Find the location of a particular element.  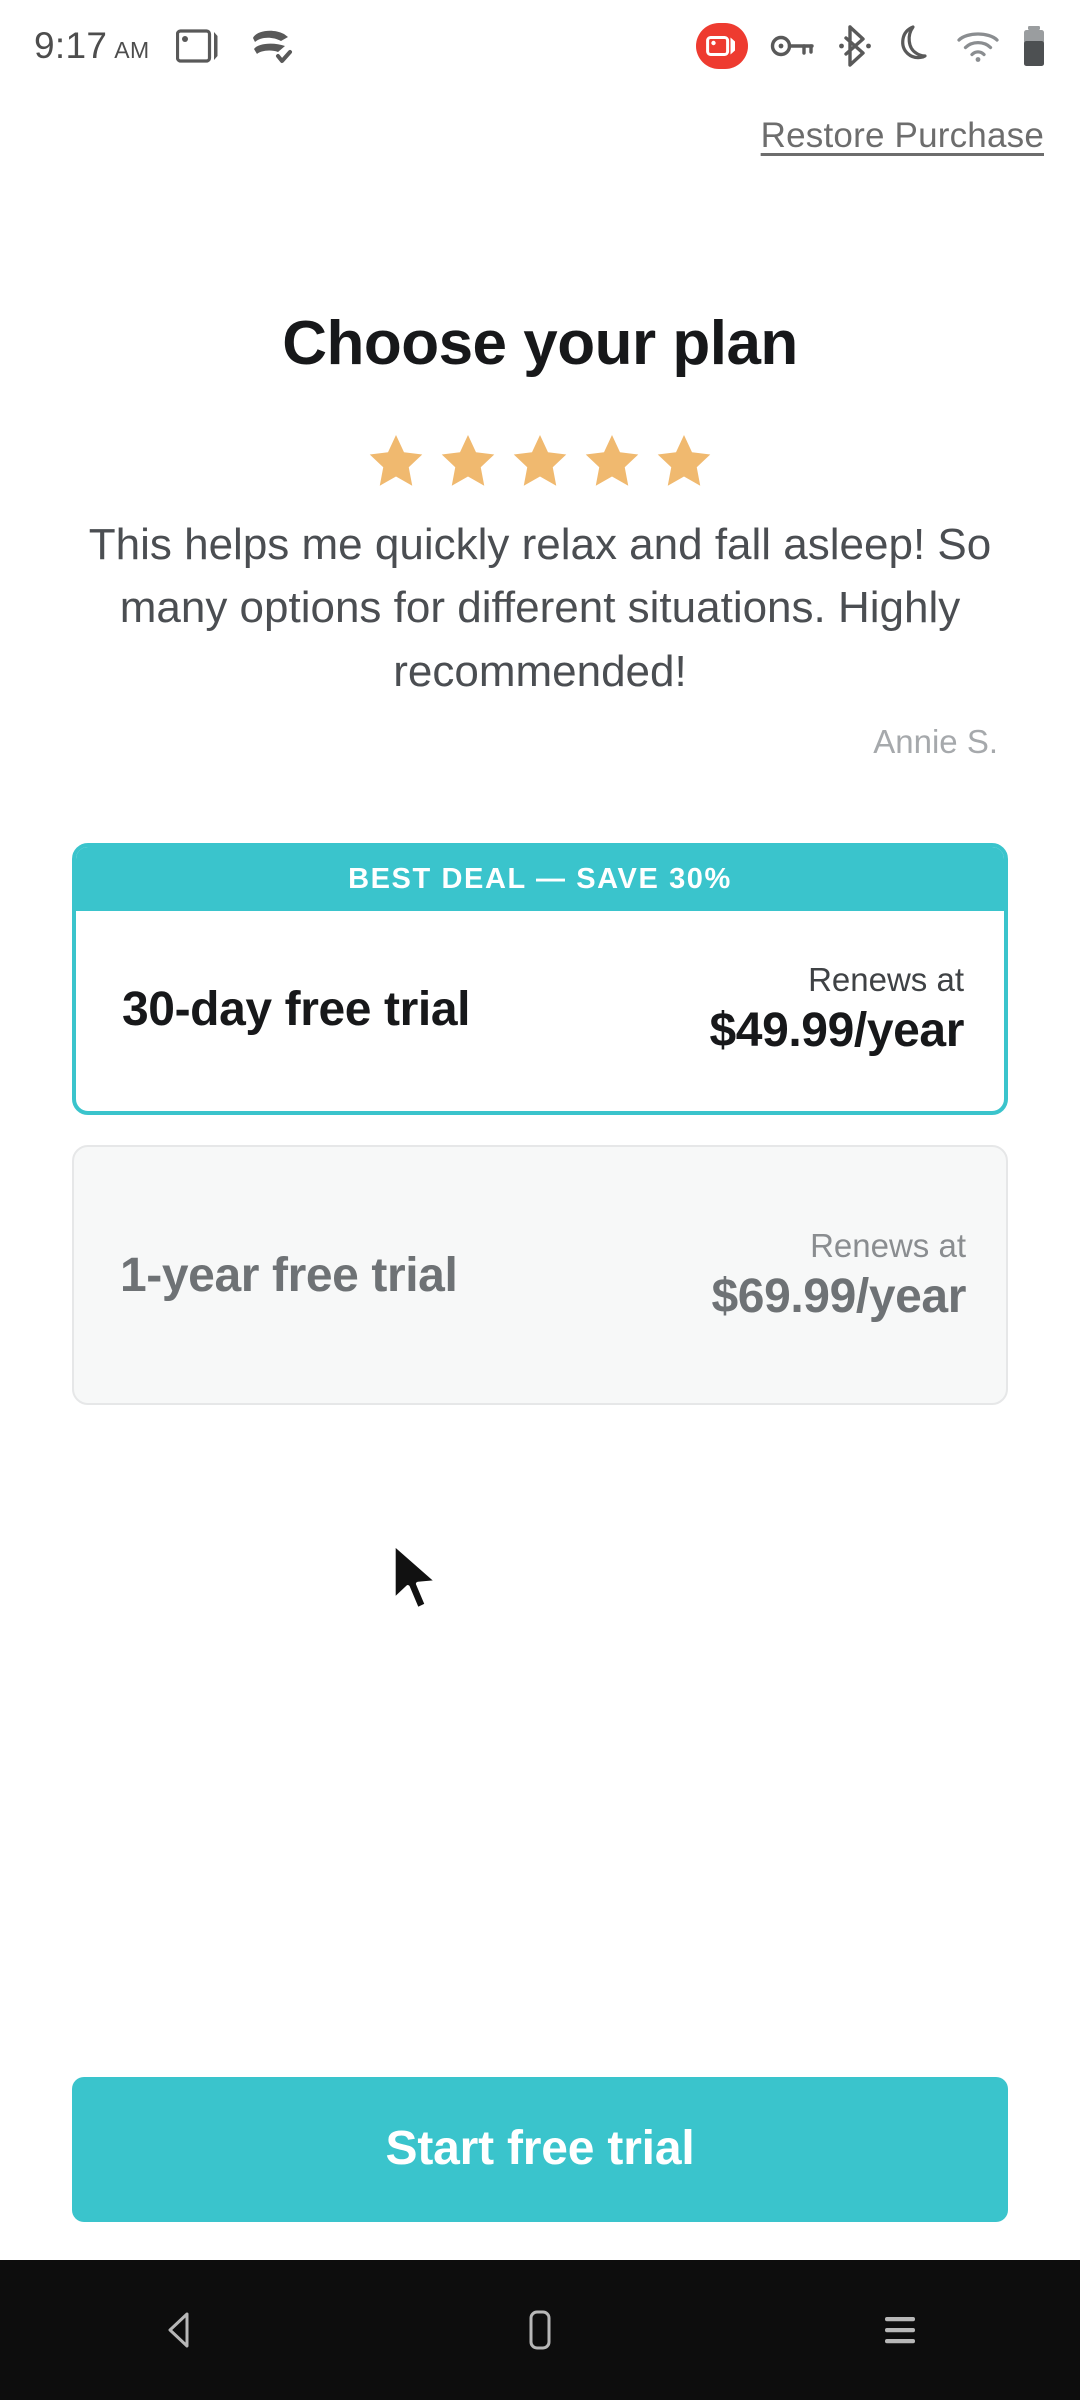

plan-price-block: Renews at $69.99/year is located at coordinates (838, 1275).